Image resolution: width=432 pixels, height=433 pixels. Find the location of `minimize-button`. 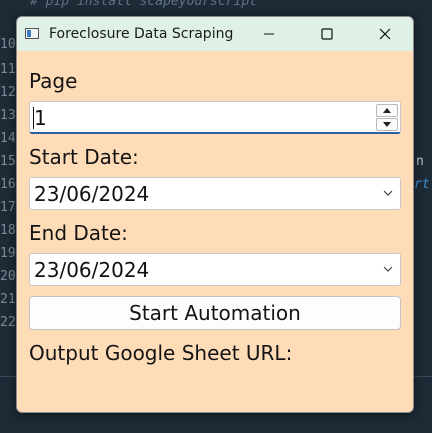

minimize-button is located at coordinates (269, 34).